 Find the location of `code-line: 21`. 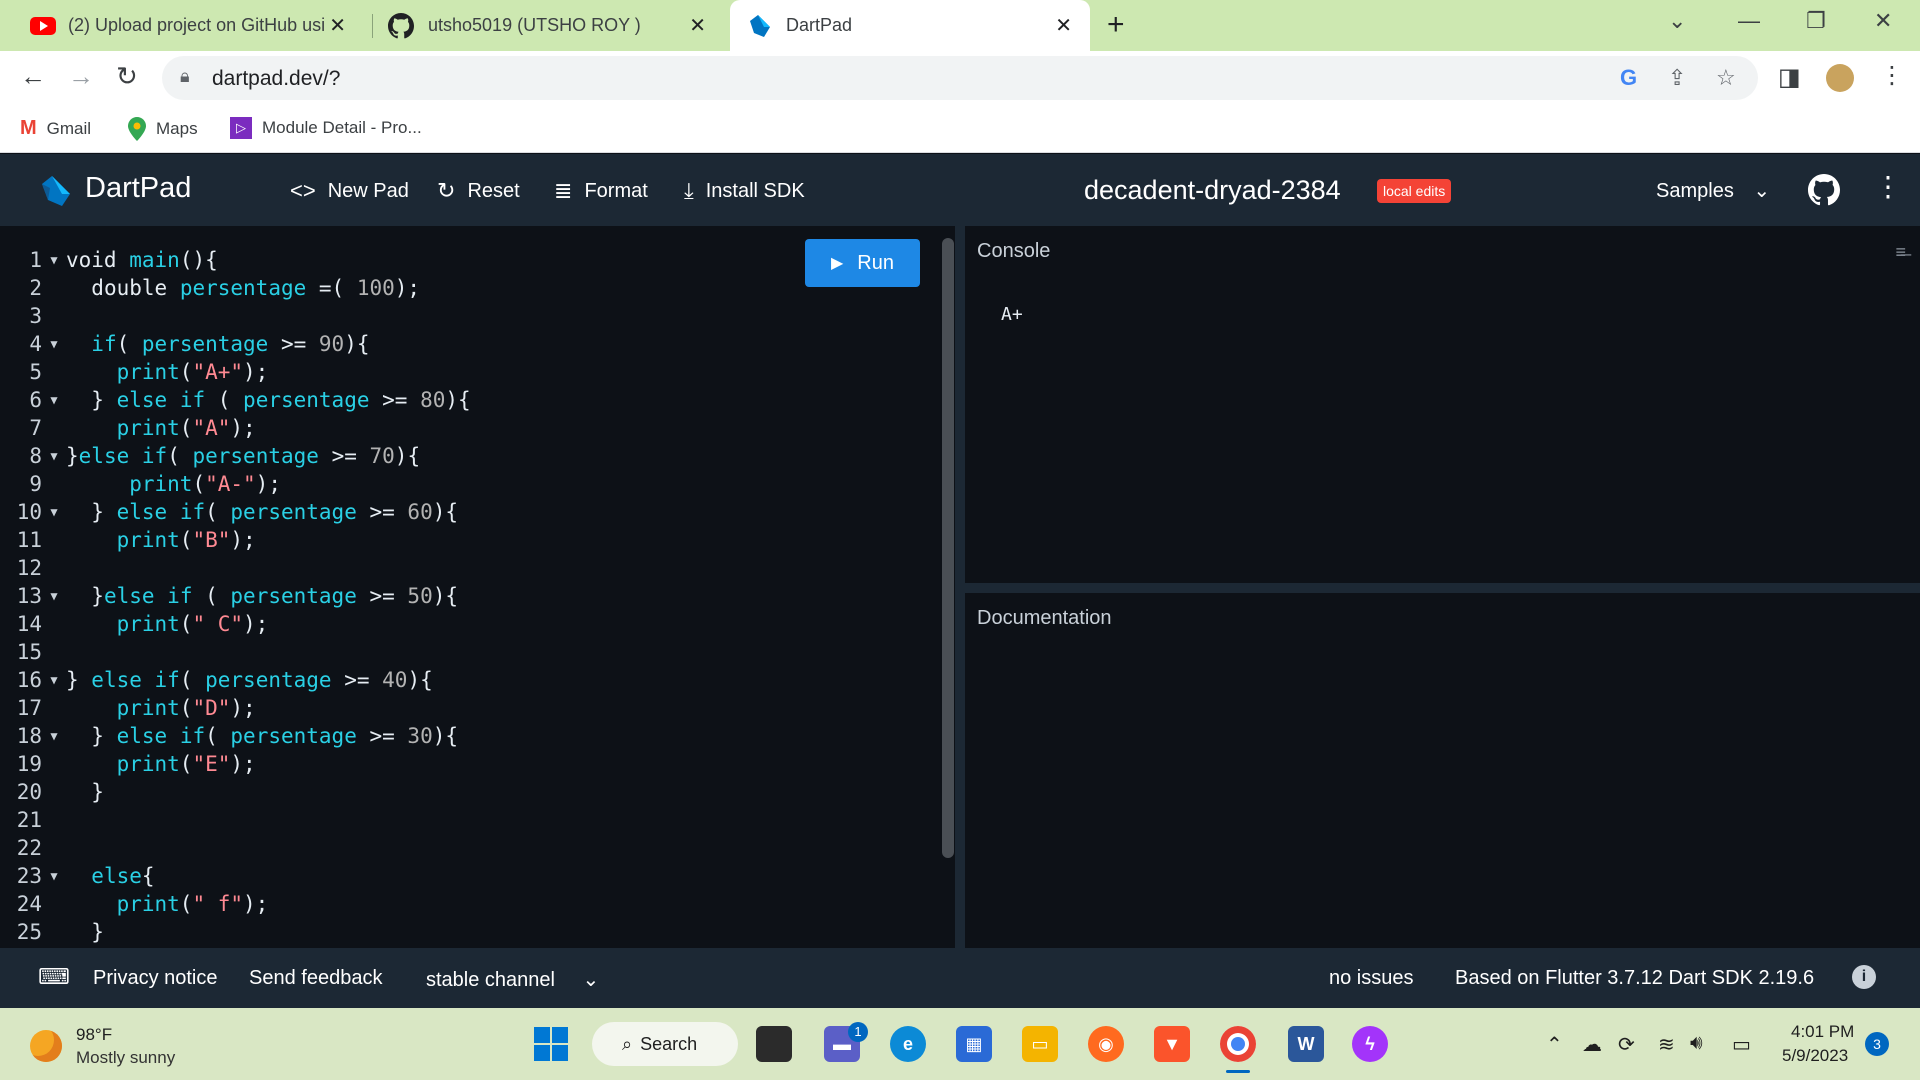

code-line: 21 is located at coordinates (235, 820).